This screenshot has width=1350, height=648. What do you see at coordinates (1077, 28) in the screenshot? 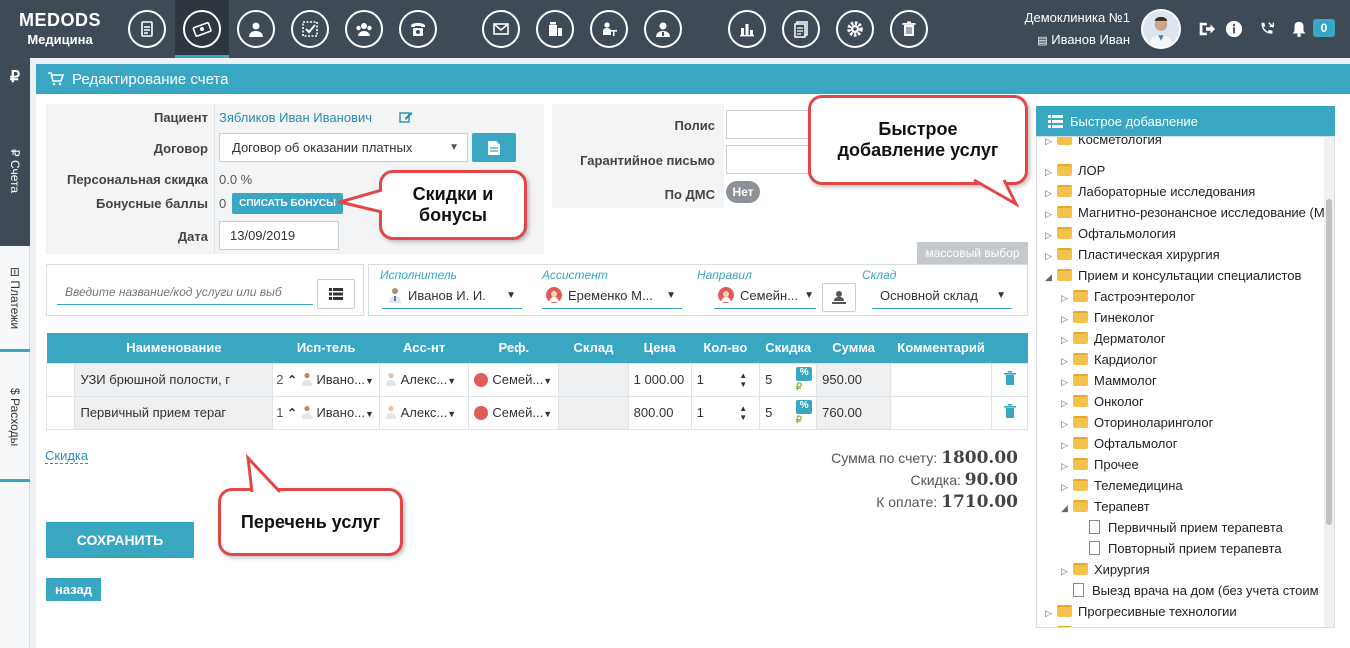
I see `user-info: Демоклиника №1 ▤ Иванов Иван` at bounding box center [1077, 28].